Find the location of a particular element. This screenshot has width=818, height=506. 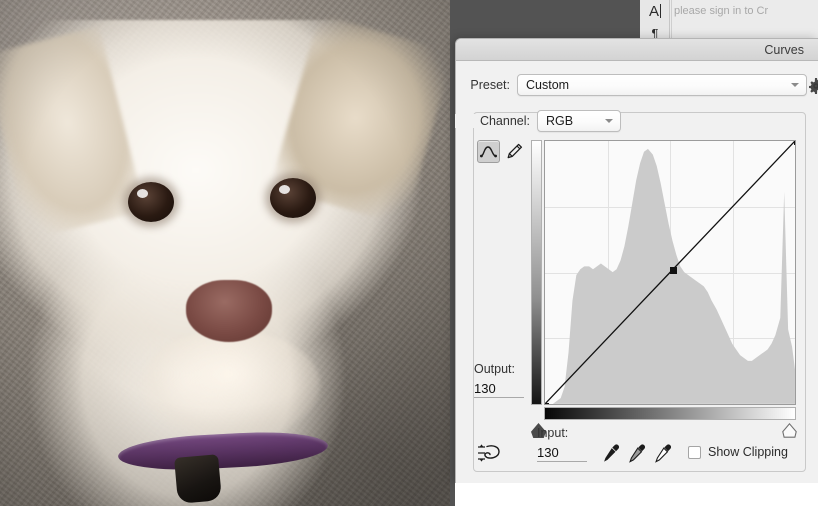

show-clipping-row: Show Clipping is located at coordinates (738, 452).